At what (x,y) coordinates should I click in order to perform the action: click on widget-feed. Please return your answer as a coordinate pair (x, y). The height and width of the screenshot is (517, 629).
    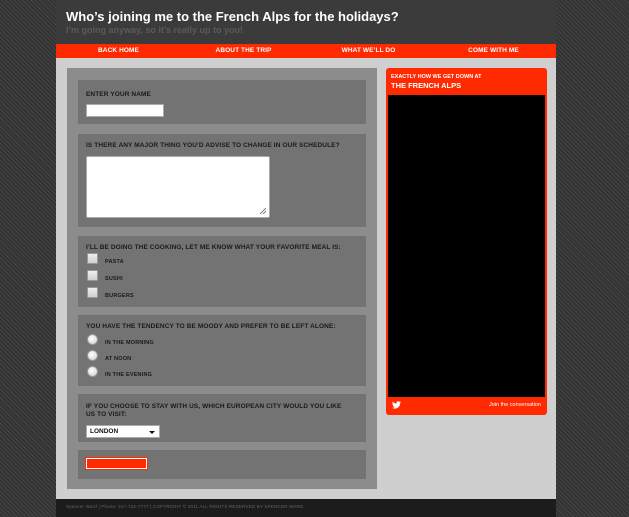
    Looking at the image, I should click on (466, 246).